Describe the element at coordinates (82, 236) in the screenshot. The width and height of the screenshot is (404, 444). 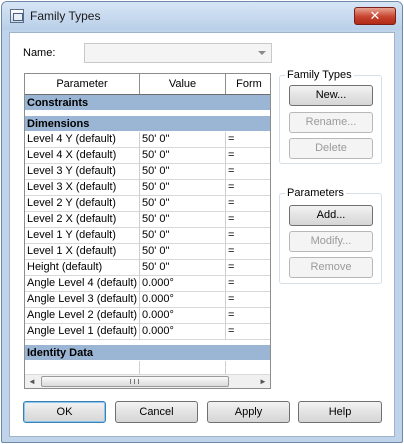
I see `parameter-cell: Level 1 Y (default)` at that location.